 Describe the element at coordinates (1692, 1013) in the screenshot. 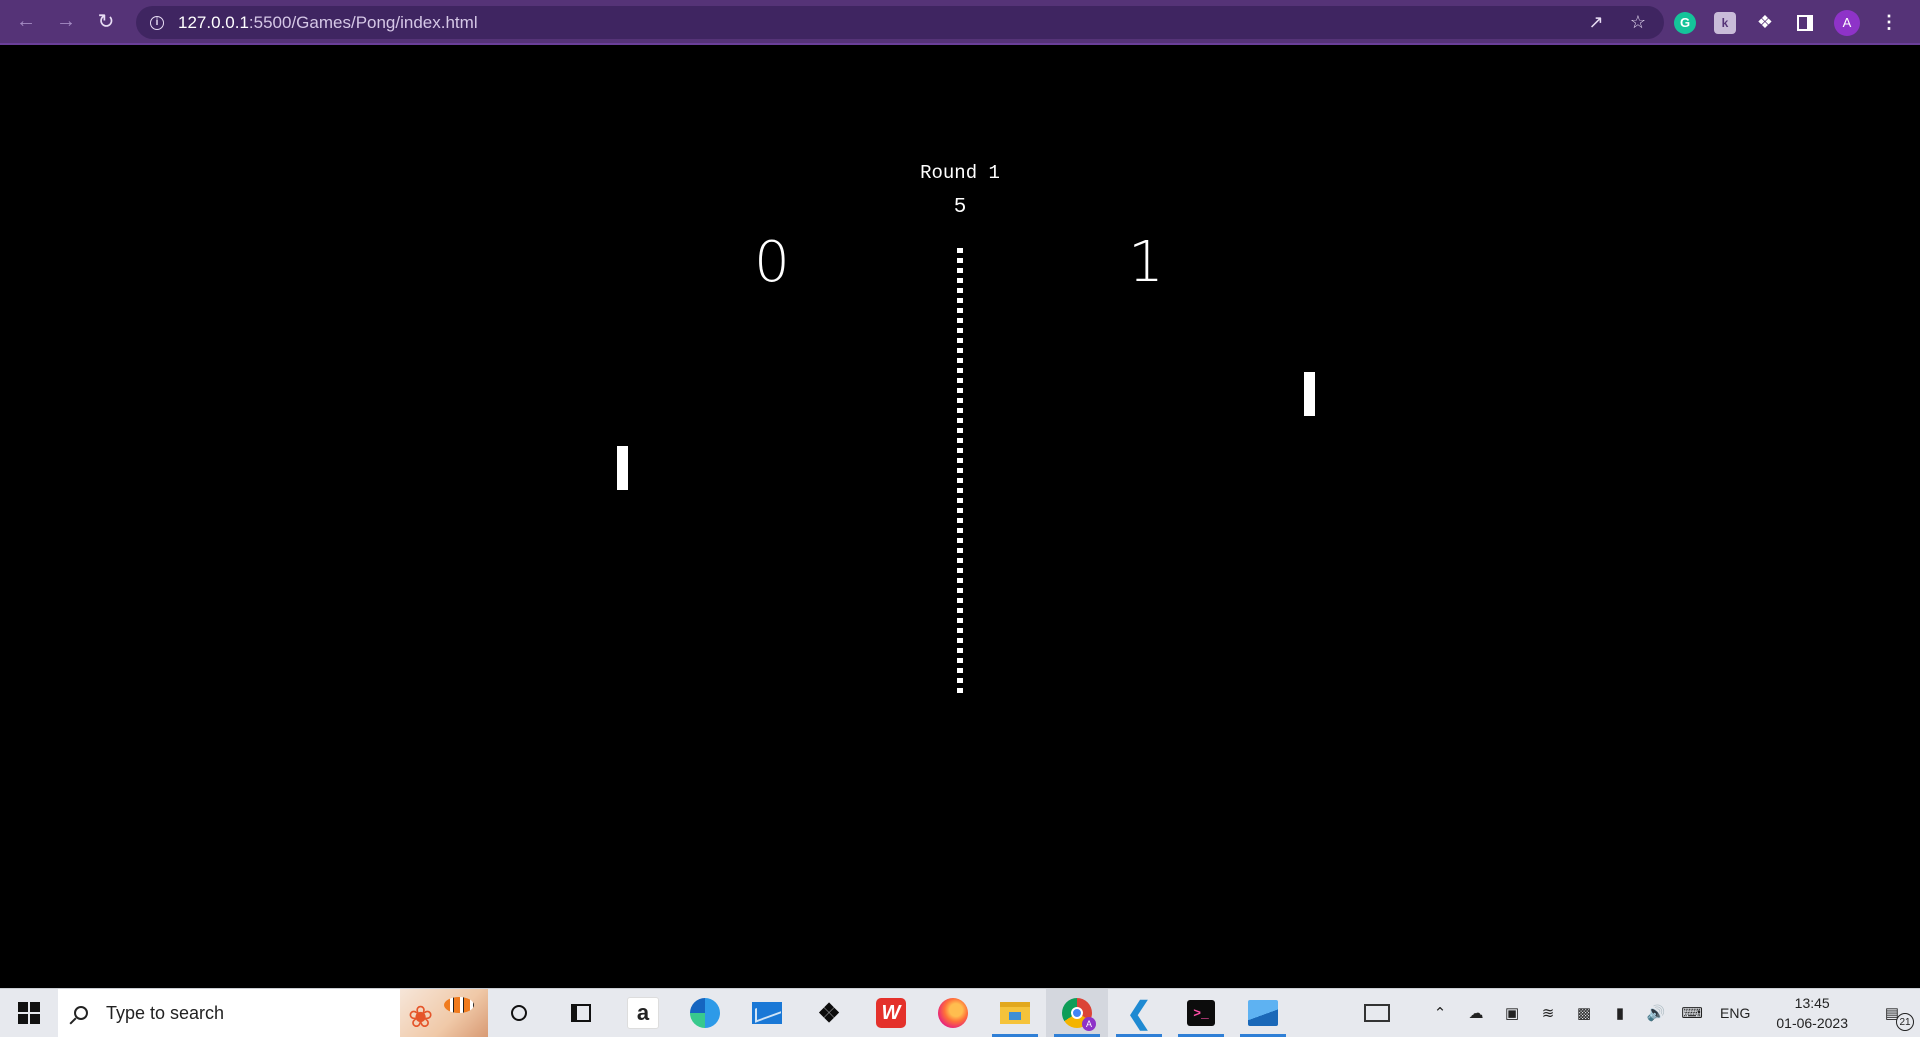

I see `keyboard-icon: ⌨` at that location.